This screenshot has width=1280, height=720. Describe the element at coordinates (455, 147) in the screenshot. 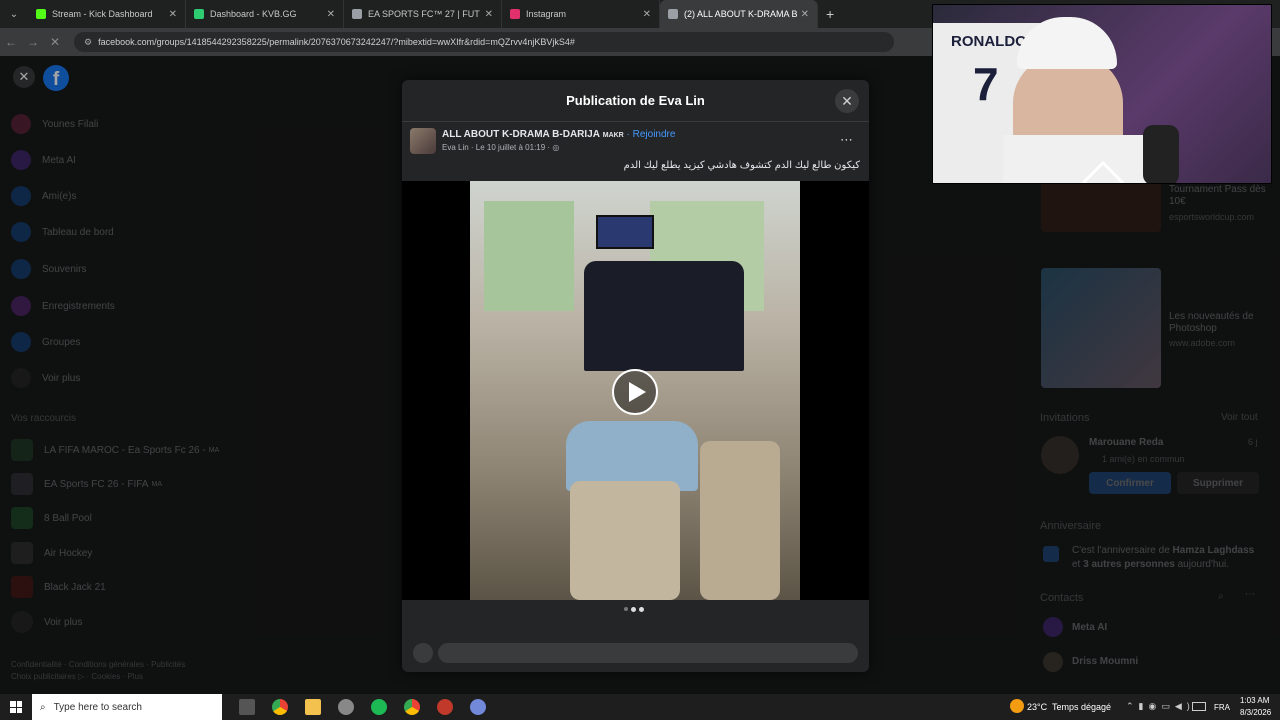

I see `post-author: Eva Lin` at that location.